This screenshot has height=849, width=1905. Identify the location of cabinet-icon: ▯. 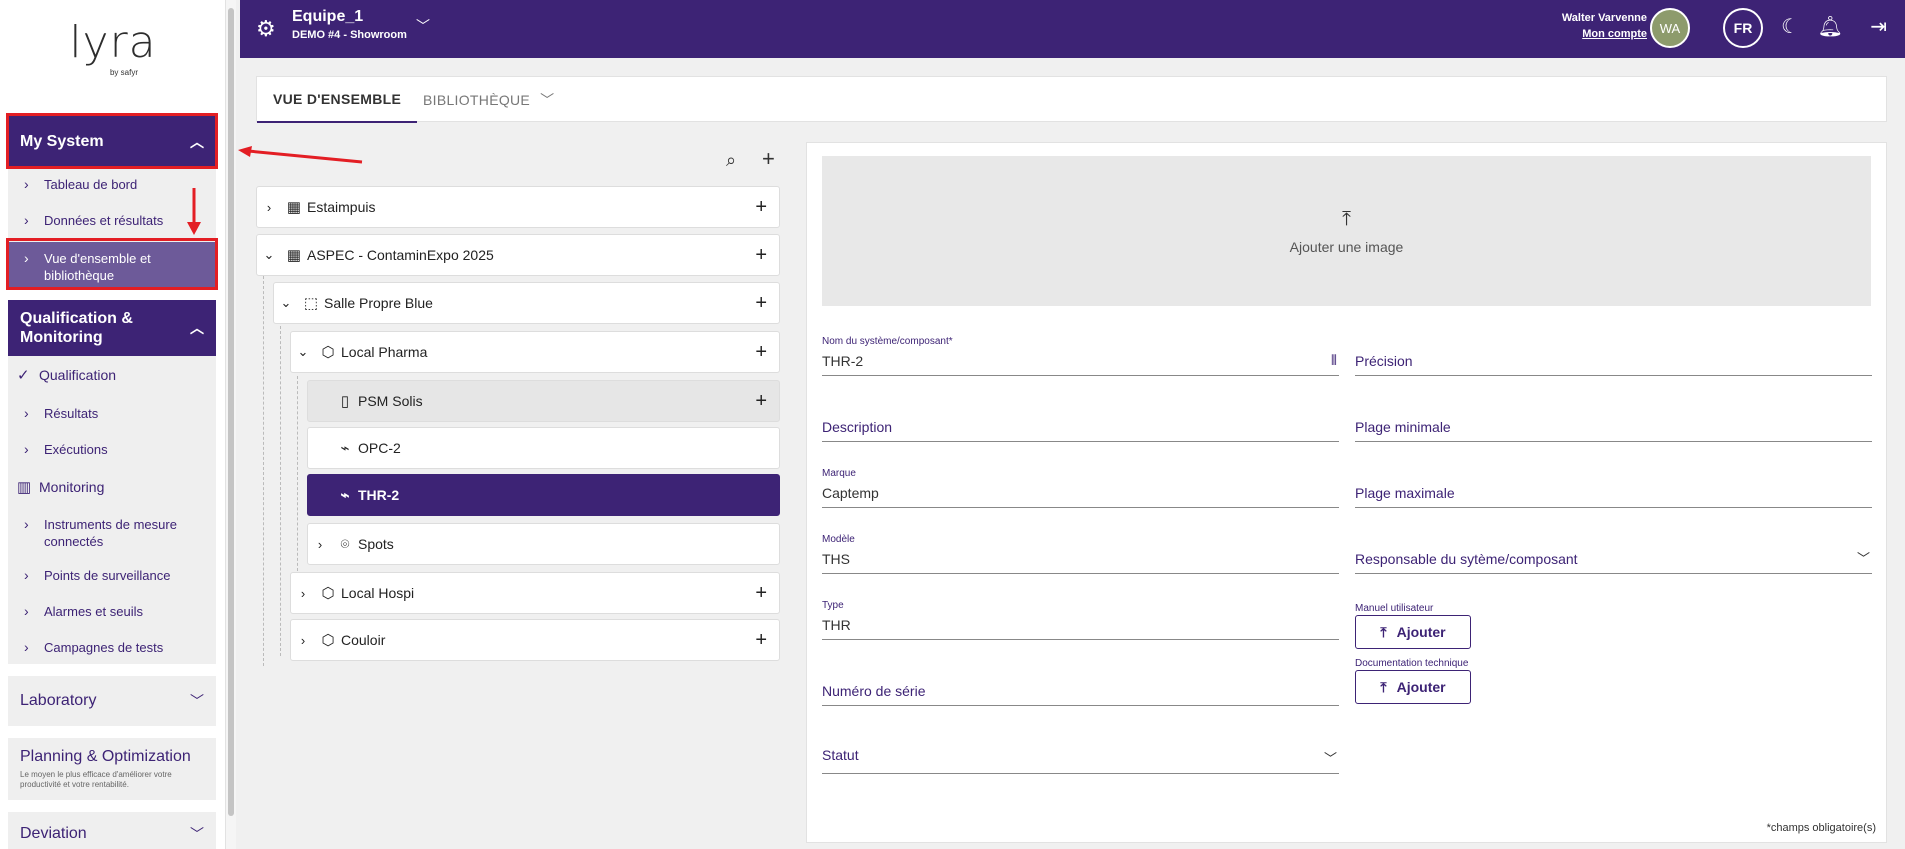
(345, 401).